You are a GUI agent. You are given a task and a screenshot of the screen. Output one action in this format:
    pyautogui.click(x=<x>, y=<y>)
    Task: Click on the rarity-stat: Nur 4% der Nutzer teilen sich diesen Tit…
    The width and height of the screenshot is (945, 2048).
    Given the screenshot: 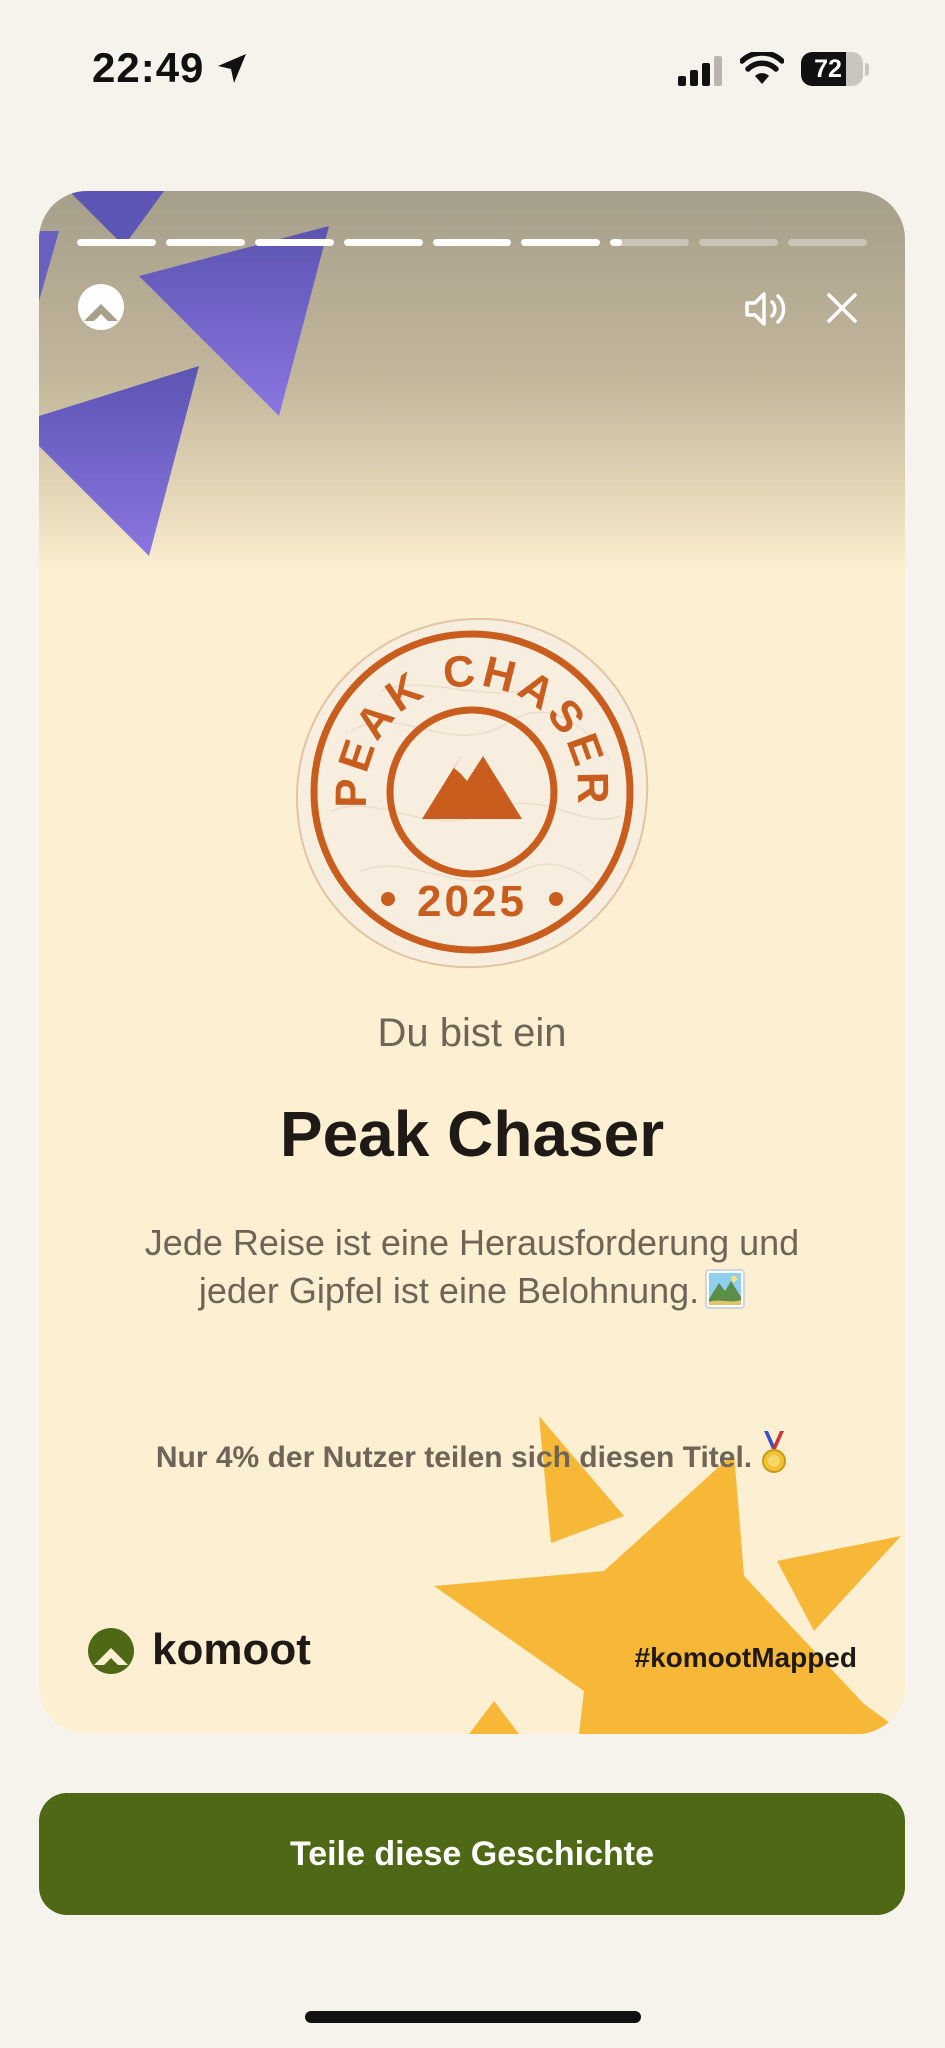 What is the action you would take?
    pyautogui.click(x=472, y=1453)
    